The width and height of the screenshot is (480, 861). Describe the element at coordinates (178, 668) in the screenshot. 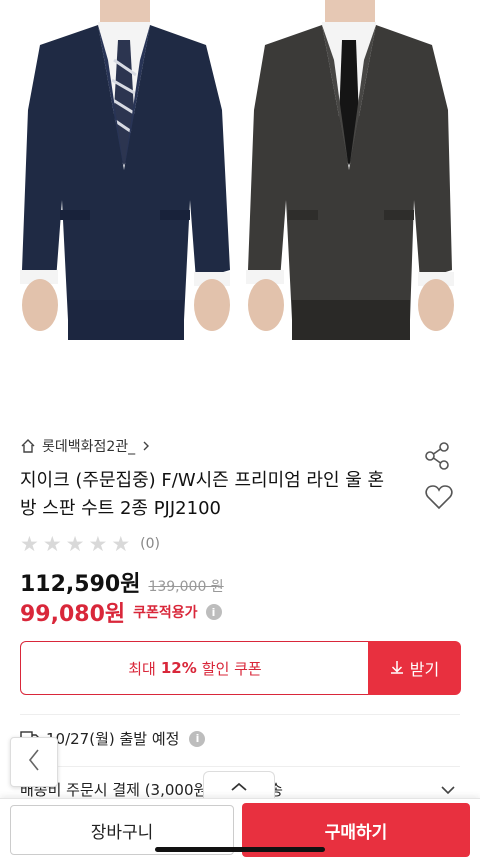

I see `coupon-percent: 12%` at that location.